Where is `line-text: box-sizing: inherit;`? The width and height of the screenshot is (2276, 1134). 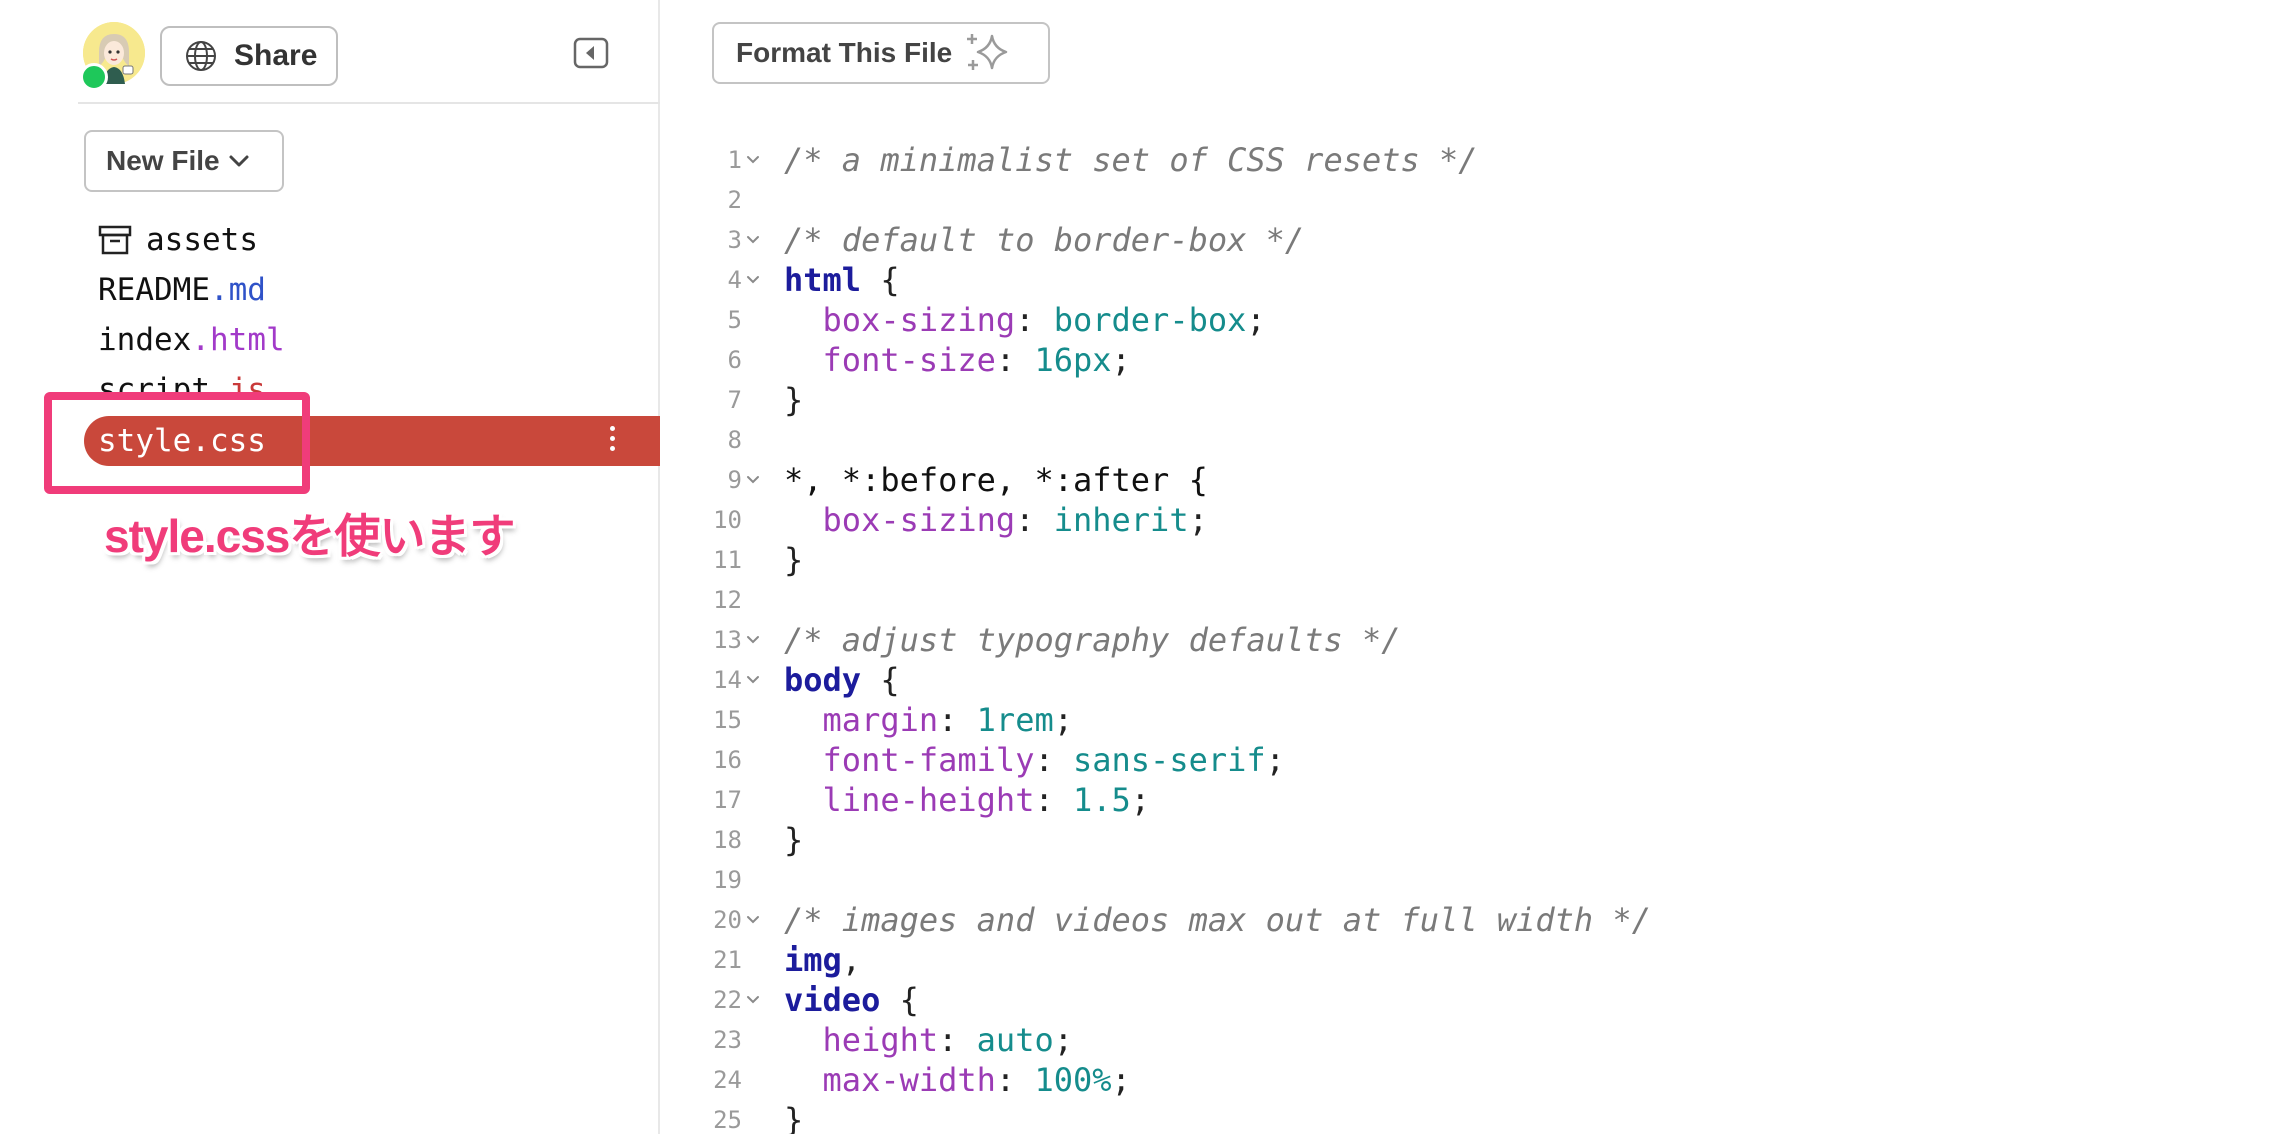 line-text: box-sizing: inherit; is located at coordinates (996, 520).